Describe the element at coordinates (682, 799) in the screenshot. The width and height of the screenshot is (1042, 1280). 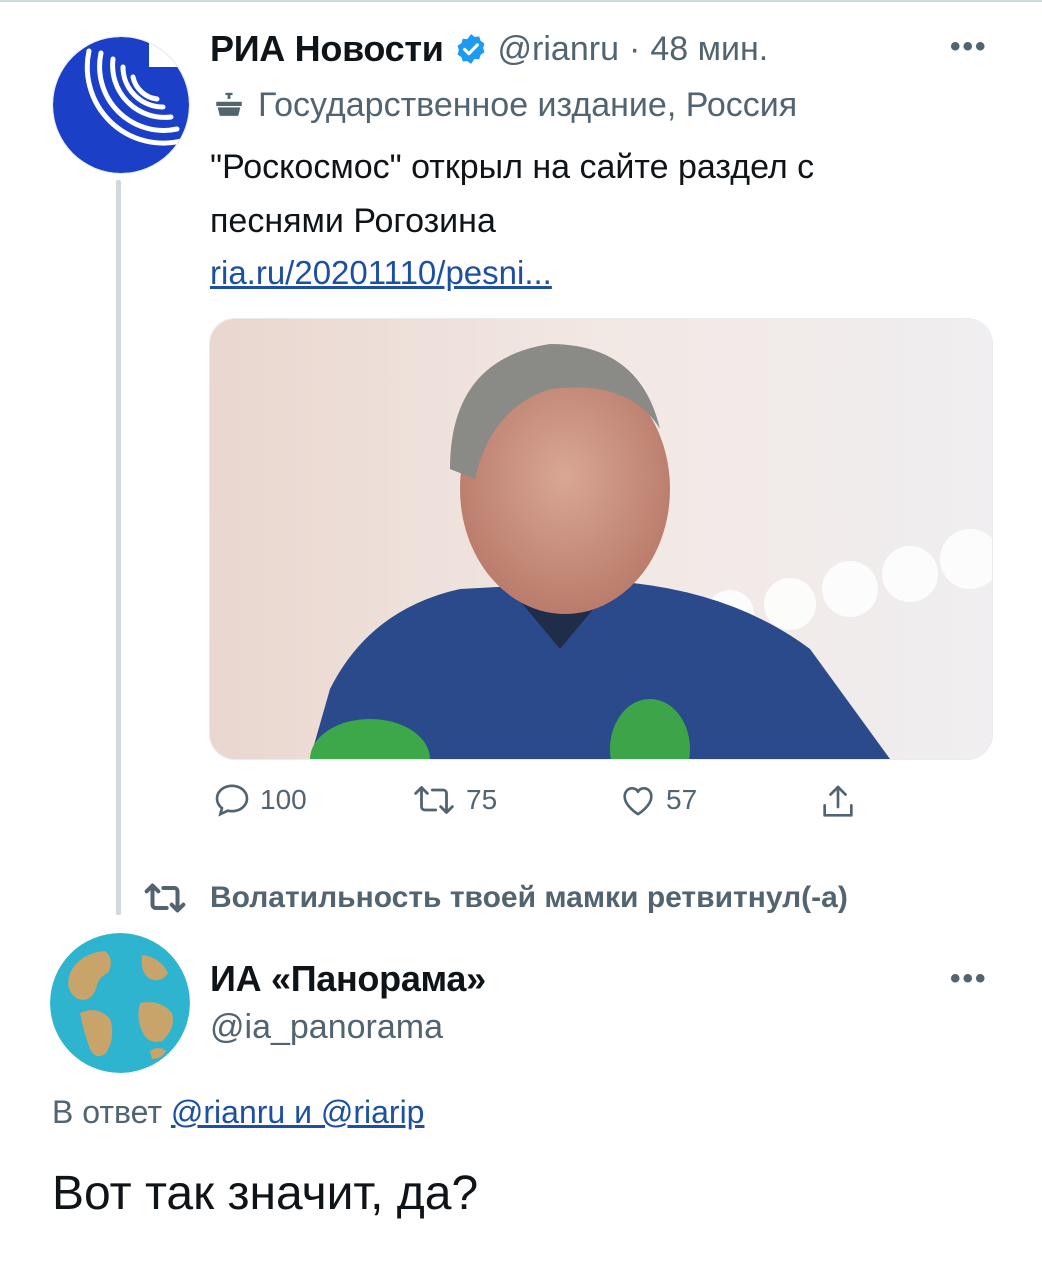
I see `like-count: 57` at that location.